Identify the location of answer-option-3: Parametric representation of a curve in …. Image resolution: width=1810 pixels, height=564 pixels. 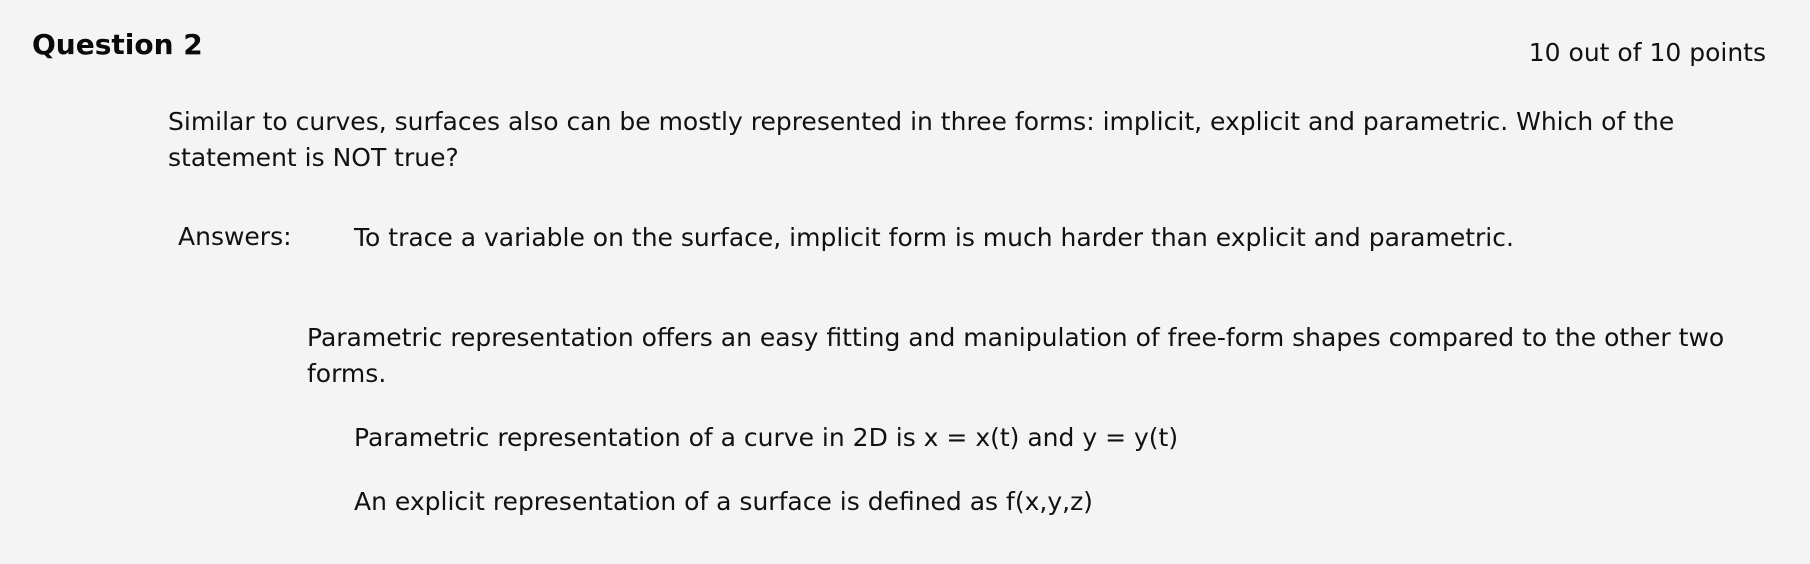
(766, 437).